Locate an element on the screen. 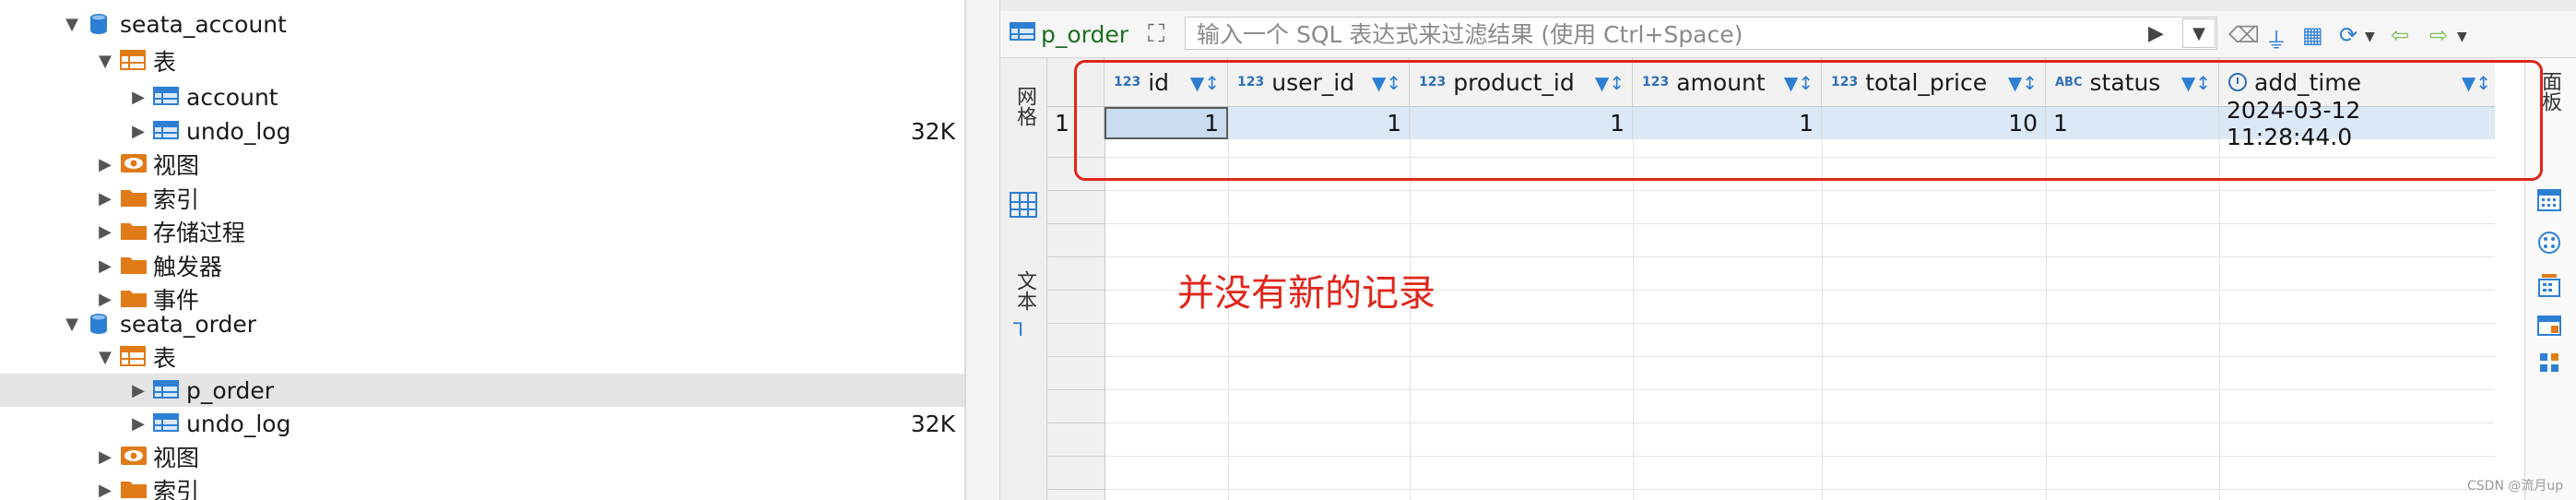  tree-node-account: ▶ account is located at coordinates (482, 97).